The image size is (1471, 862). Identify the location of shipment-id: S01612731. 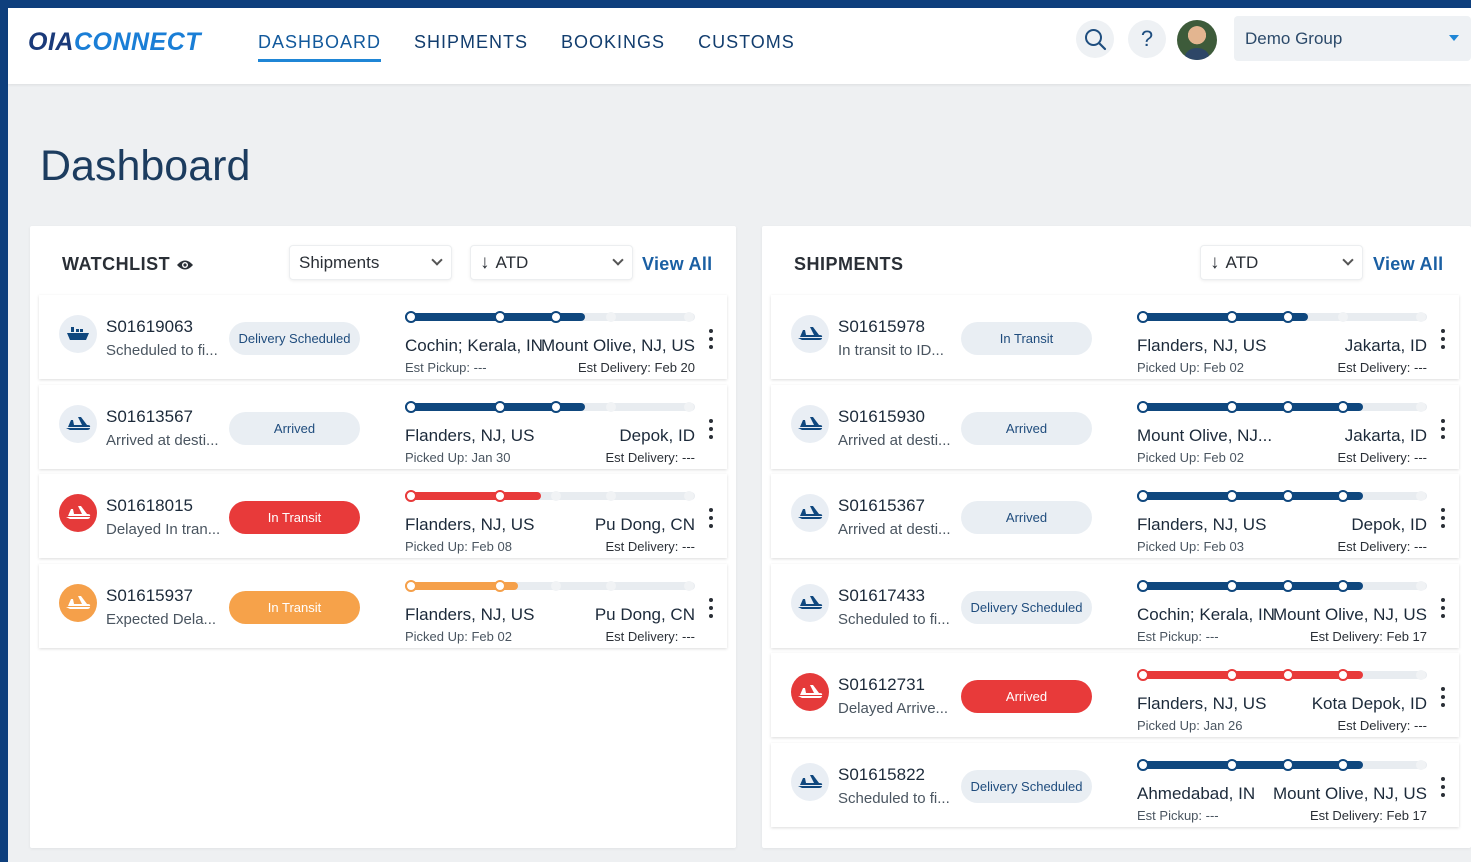
(881, 685).